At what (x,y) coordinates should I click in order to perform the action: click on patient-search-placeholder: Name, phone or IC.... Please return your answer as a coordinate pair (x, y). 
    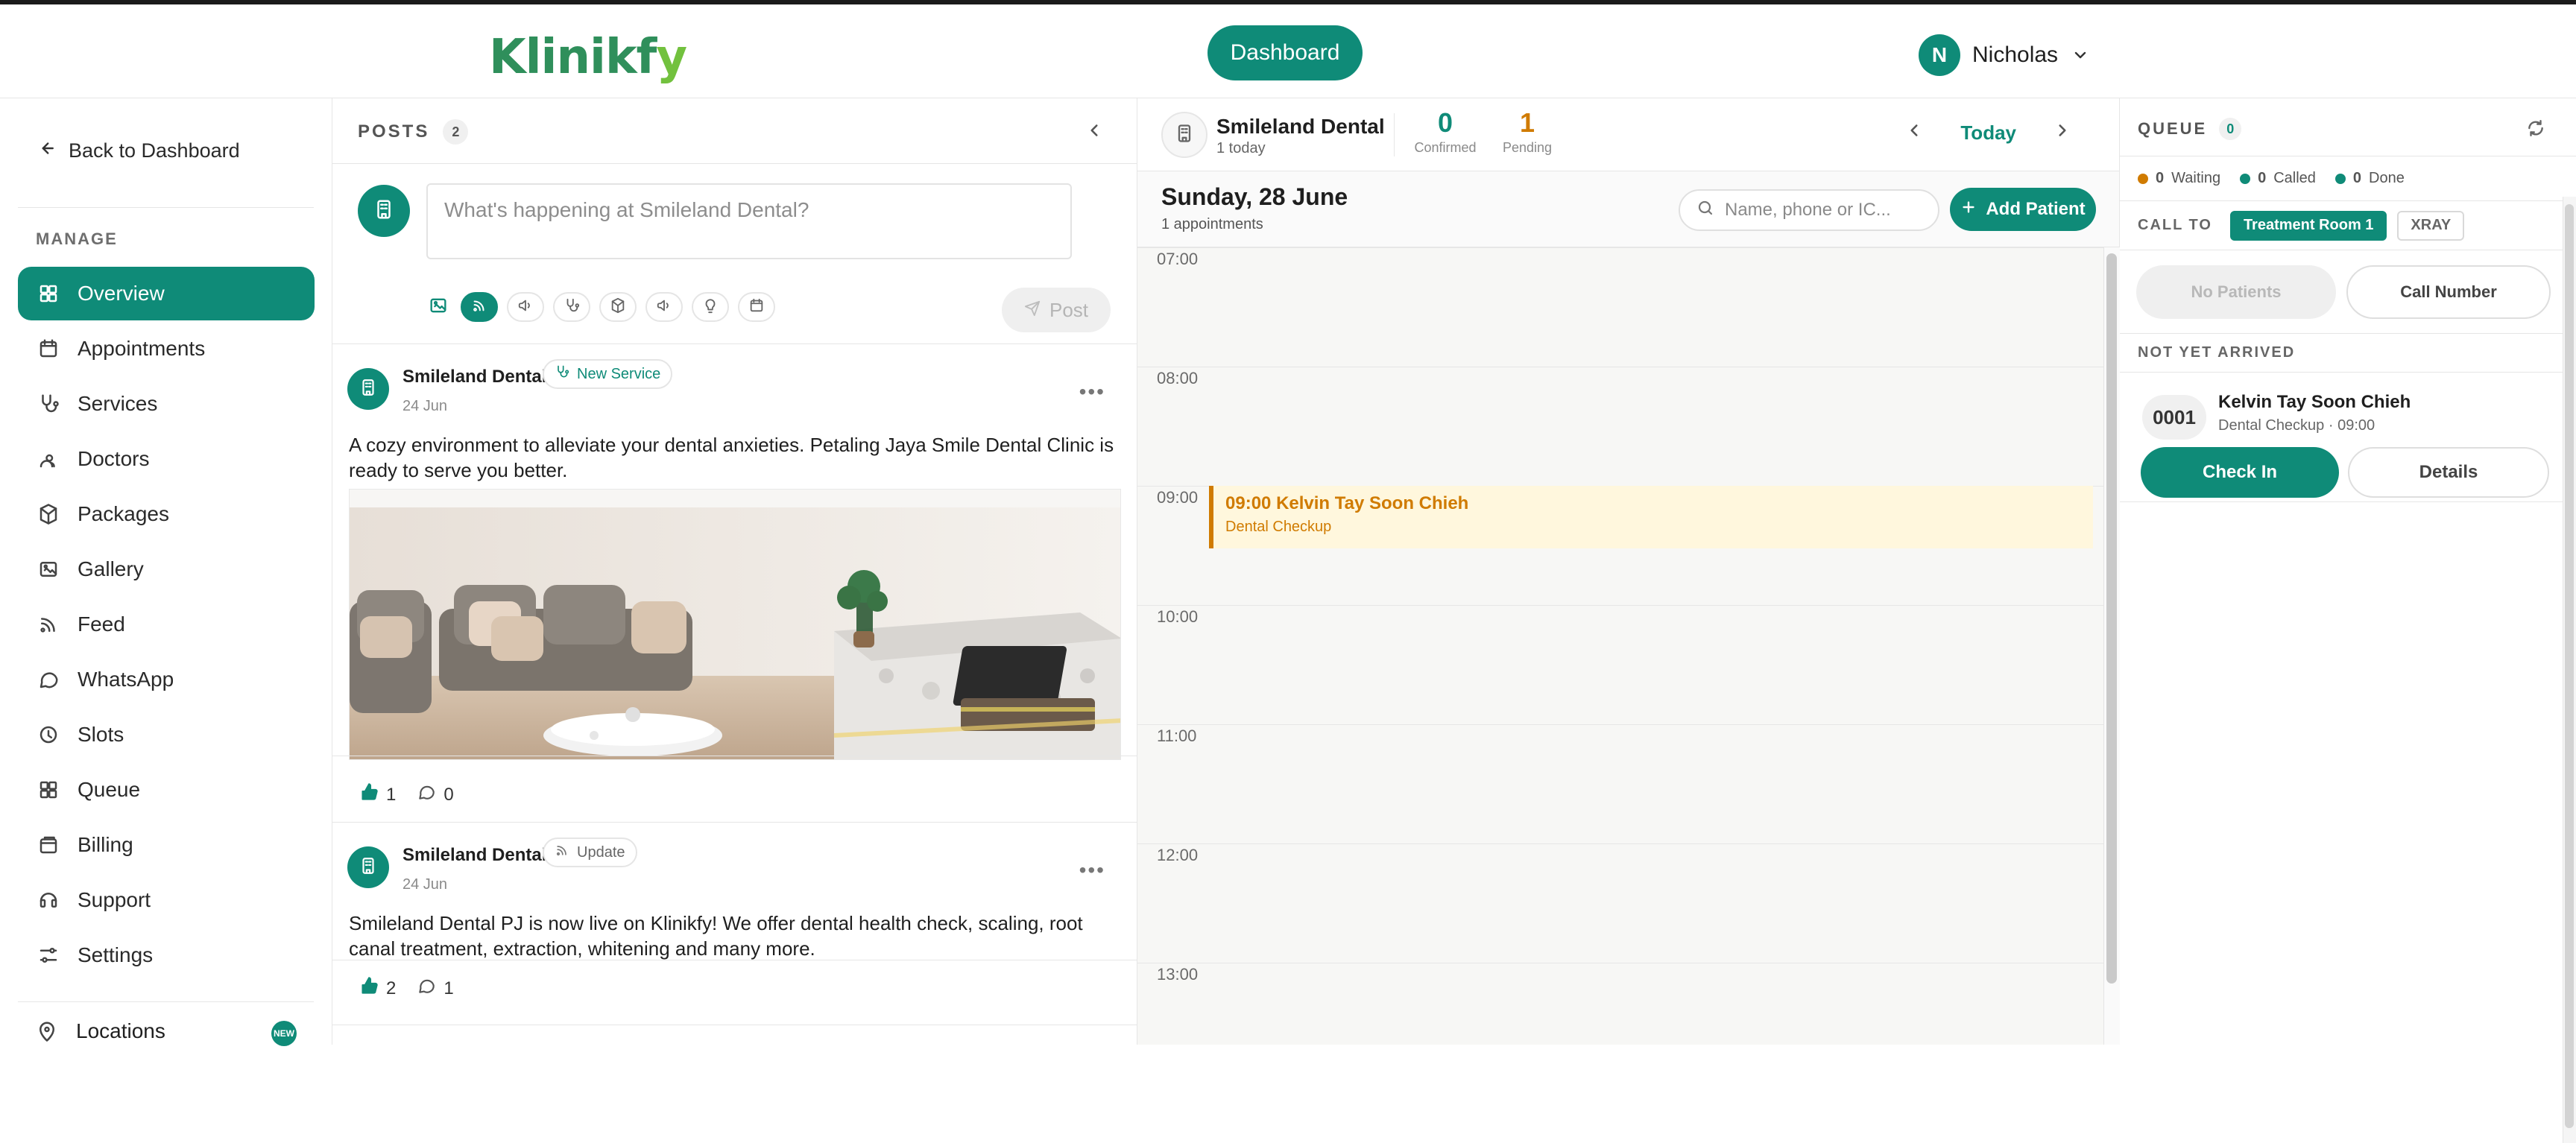
    Looking at the image, I should click on (1808, 210).